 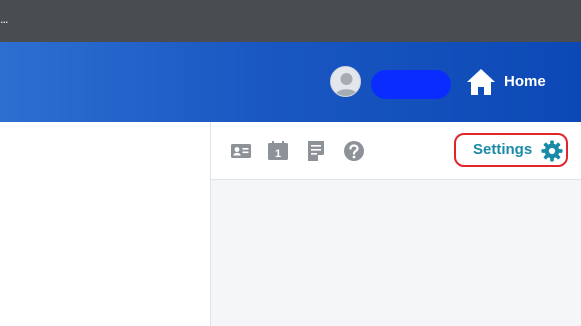 What do you see at coordinates (552, 151) in the screenshot?
I see `gear-icon` at bounding box center [552, 151].